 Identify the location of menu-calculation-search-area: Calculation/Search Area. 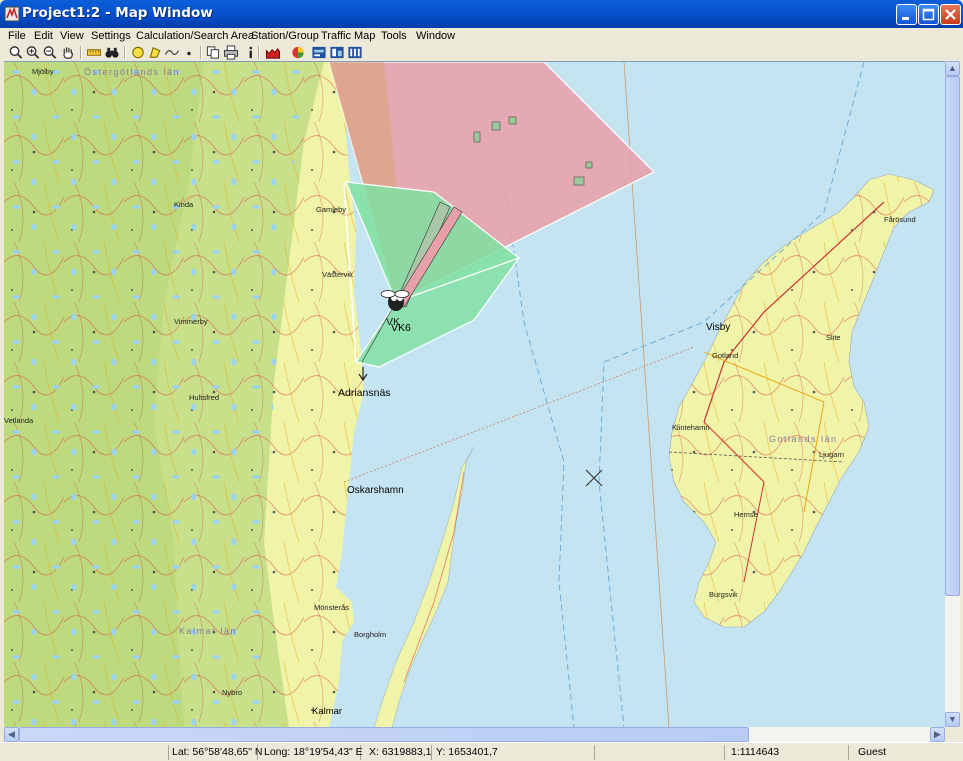
(195, 36).